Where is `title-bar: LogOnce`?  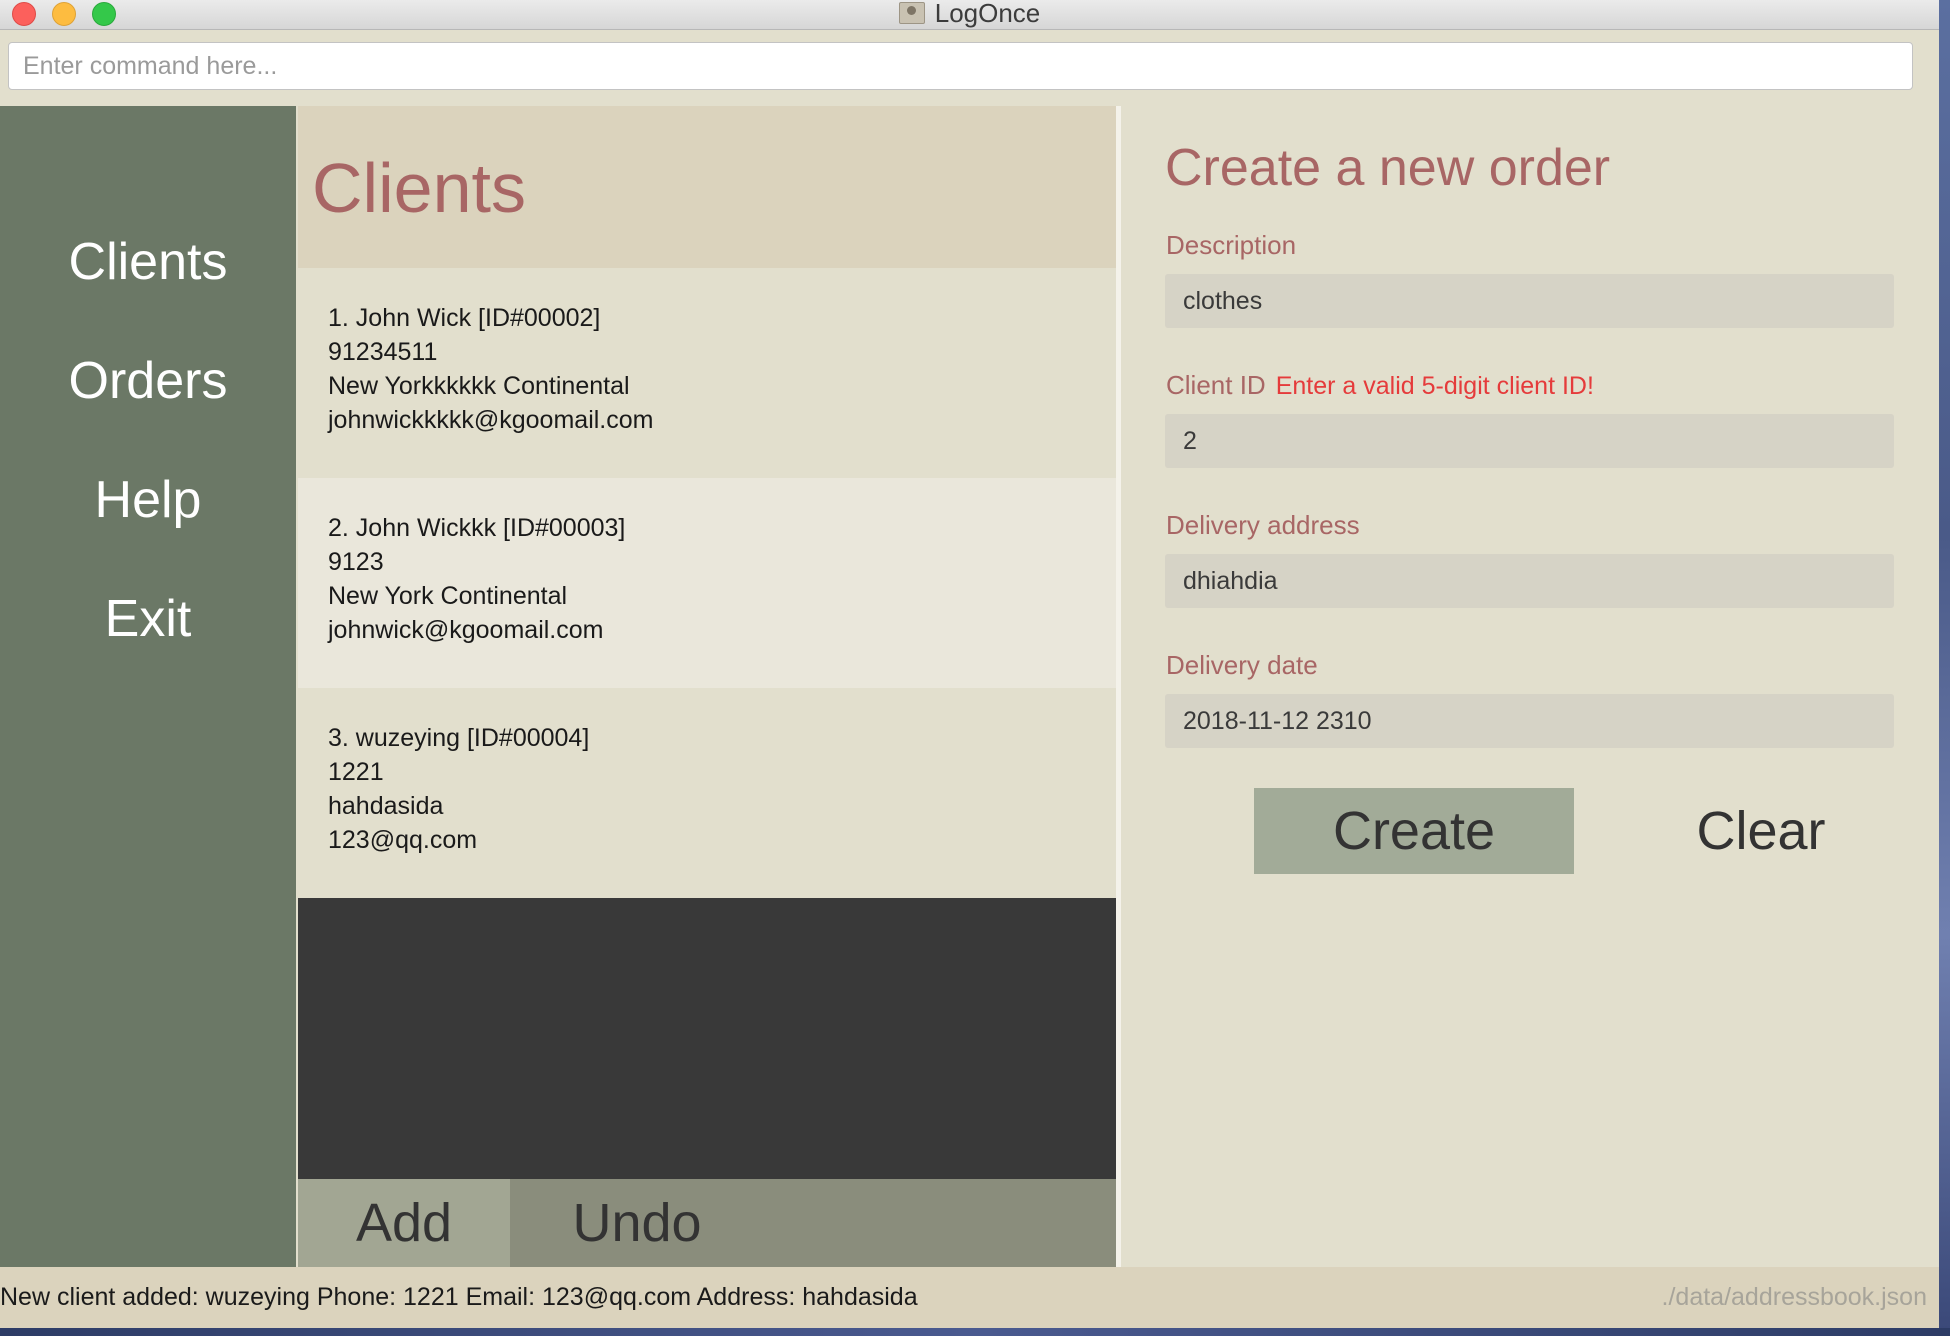 title-bar: LogOnce is located at coordinates (969, 15).